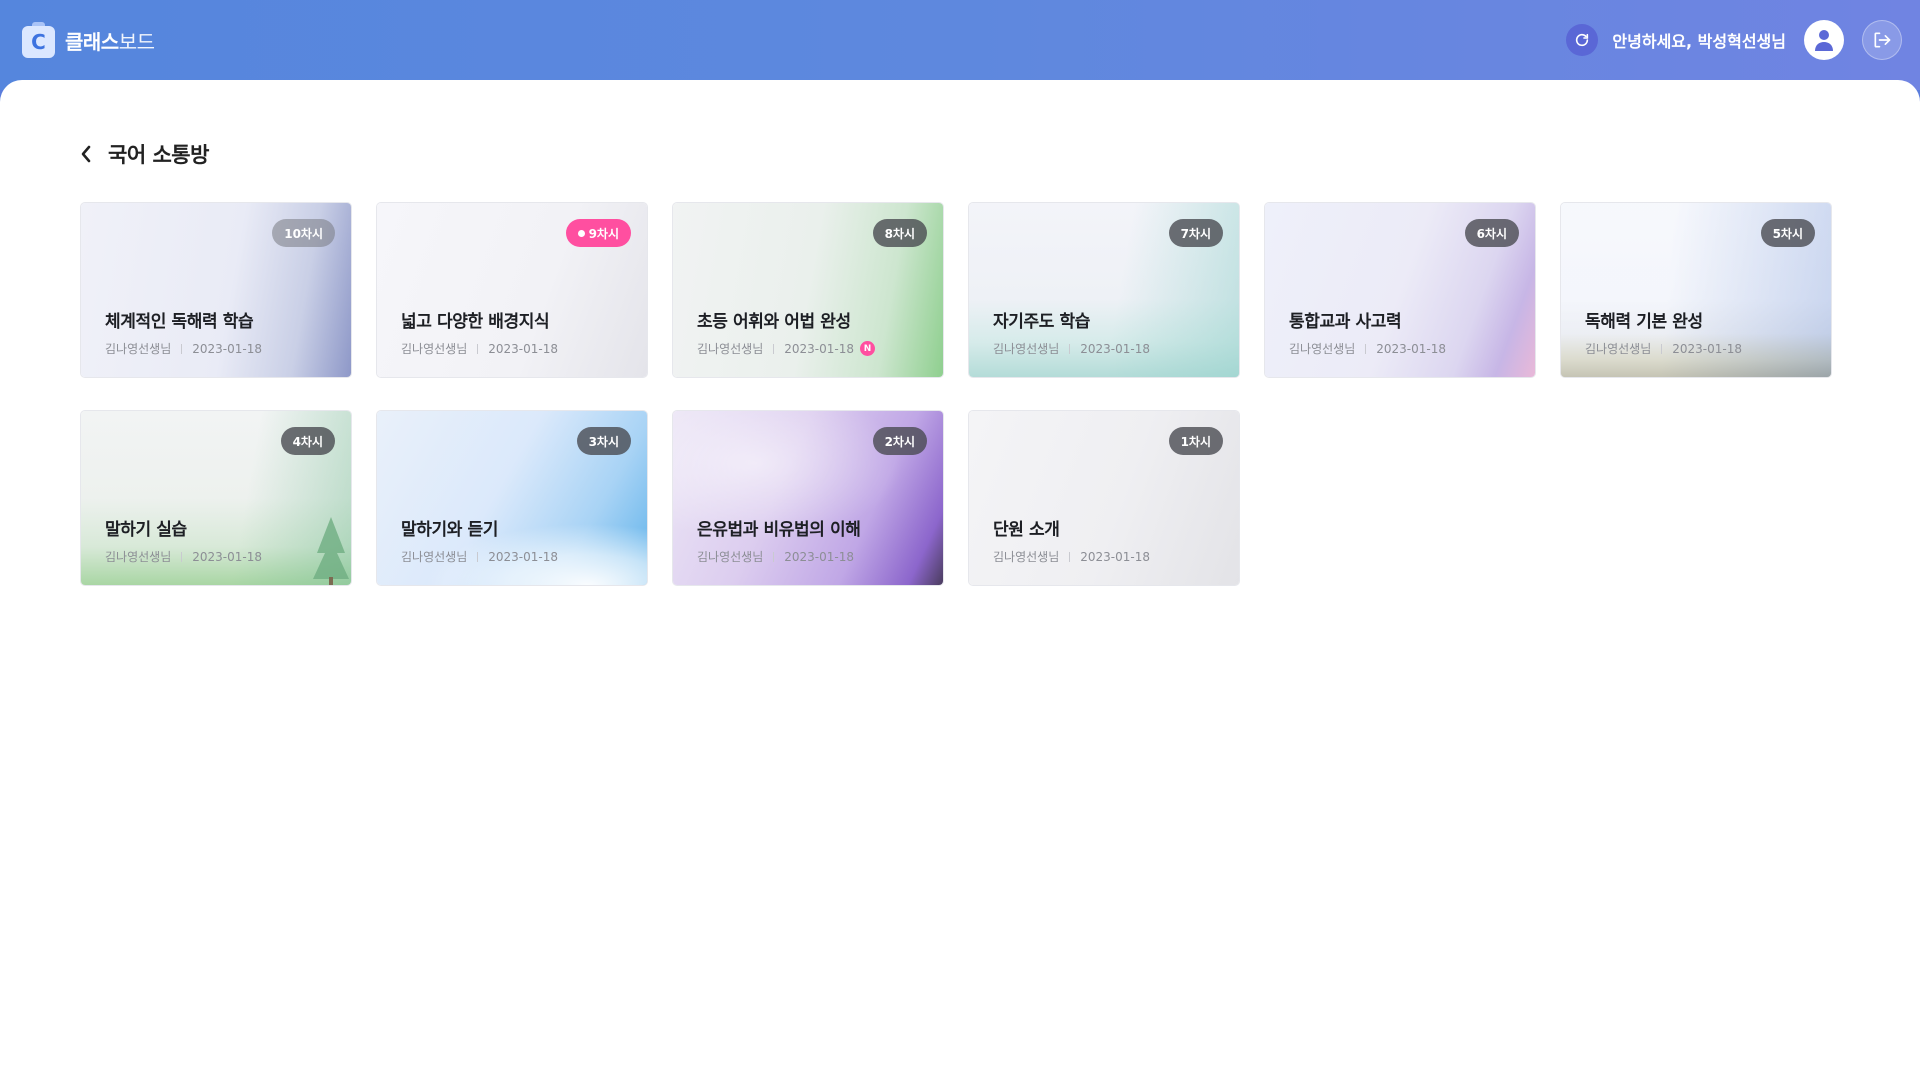  I want to click on lesson-card-4: 4차시 말하기 실습 김나영선생님 2023-01-18, so click(216, 498).